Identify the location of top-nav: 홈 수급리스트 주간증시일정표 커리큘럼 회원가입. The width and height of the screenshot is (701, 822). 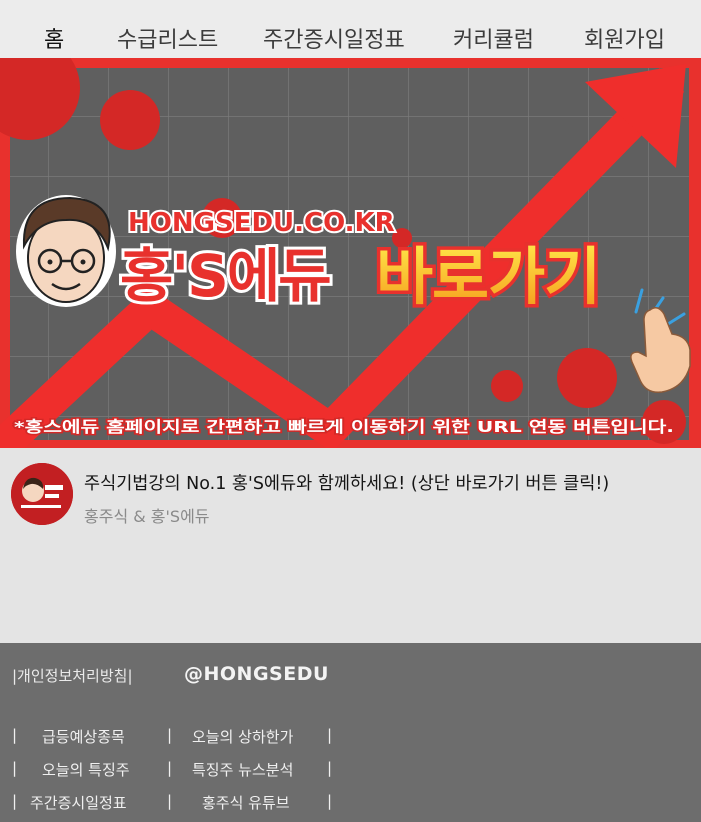
(350, 29).